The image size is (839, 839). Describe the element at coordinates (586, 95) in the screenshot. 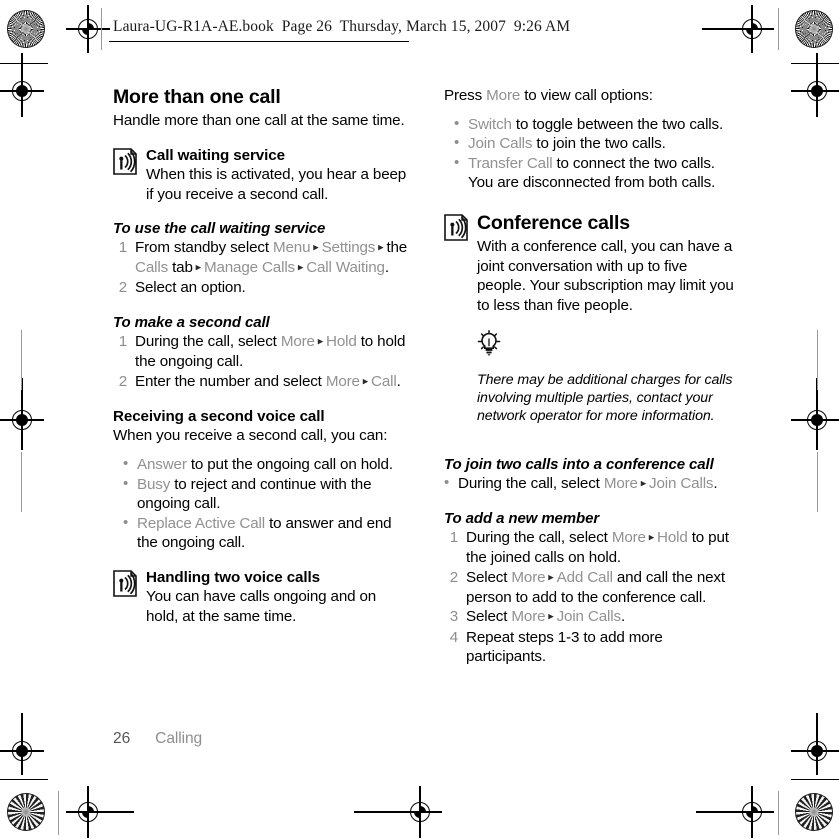

I see `body-text: to view call options:` at that location.